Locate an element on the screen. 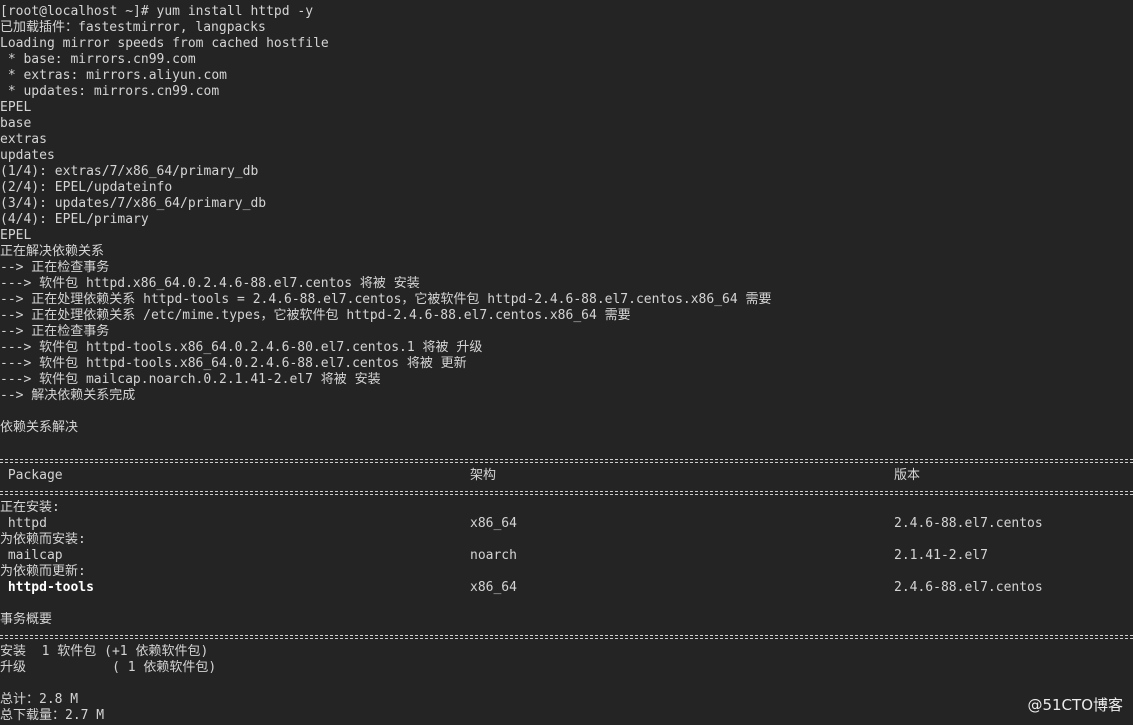 Image resolution: width=1133 pixels, height=725 pixels. summary-title: 事务概要 is located at coordinates (26, 619).